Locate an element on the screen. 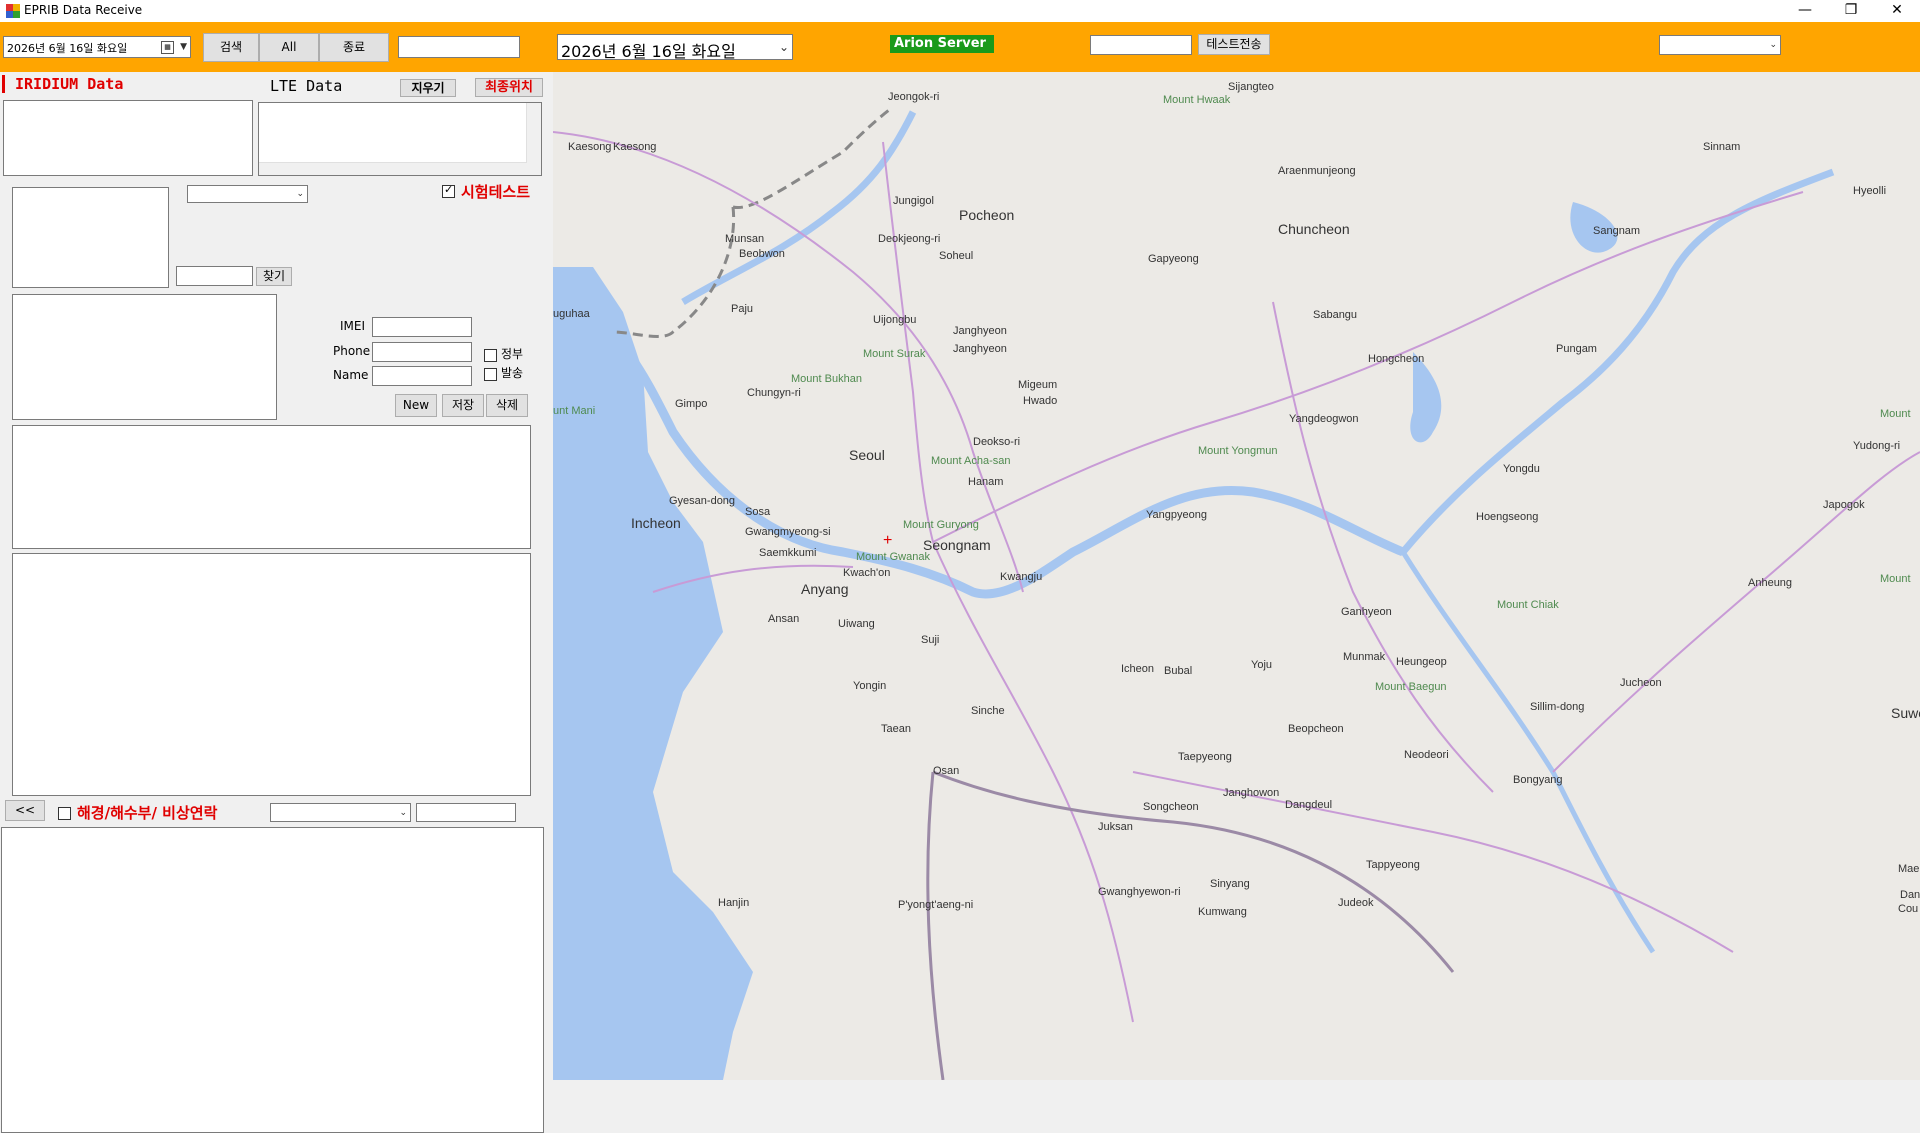 The height and width of the screenshot is (1133, 1920). place-label: Sinche is located at coordinates (988, 711).